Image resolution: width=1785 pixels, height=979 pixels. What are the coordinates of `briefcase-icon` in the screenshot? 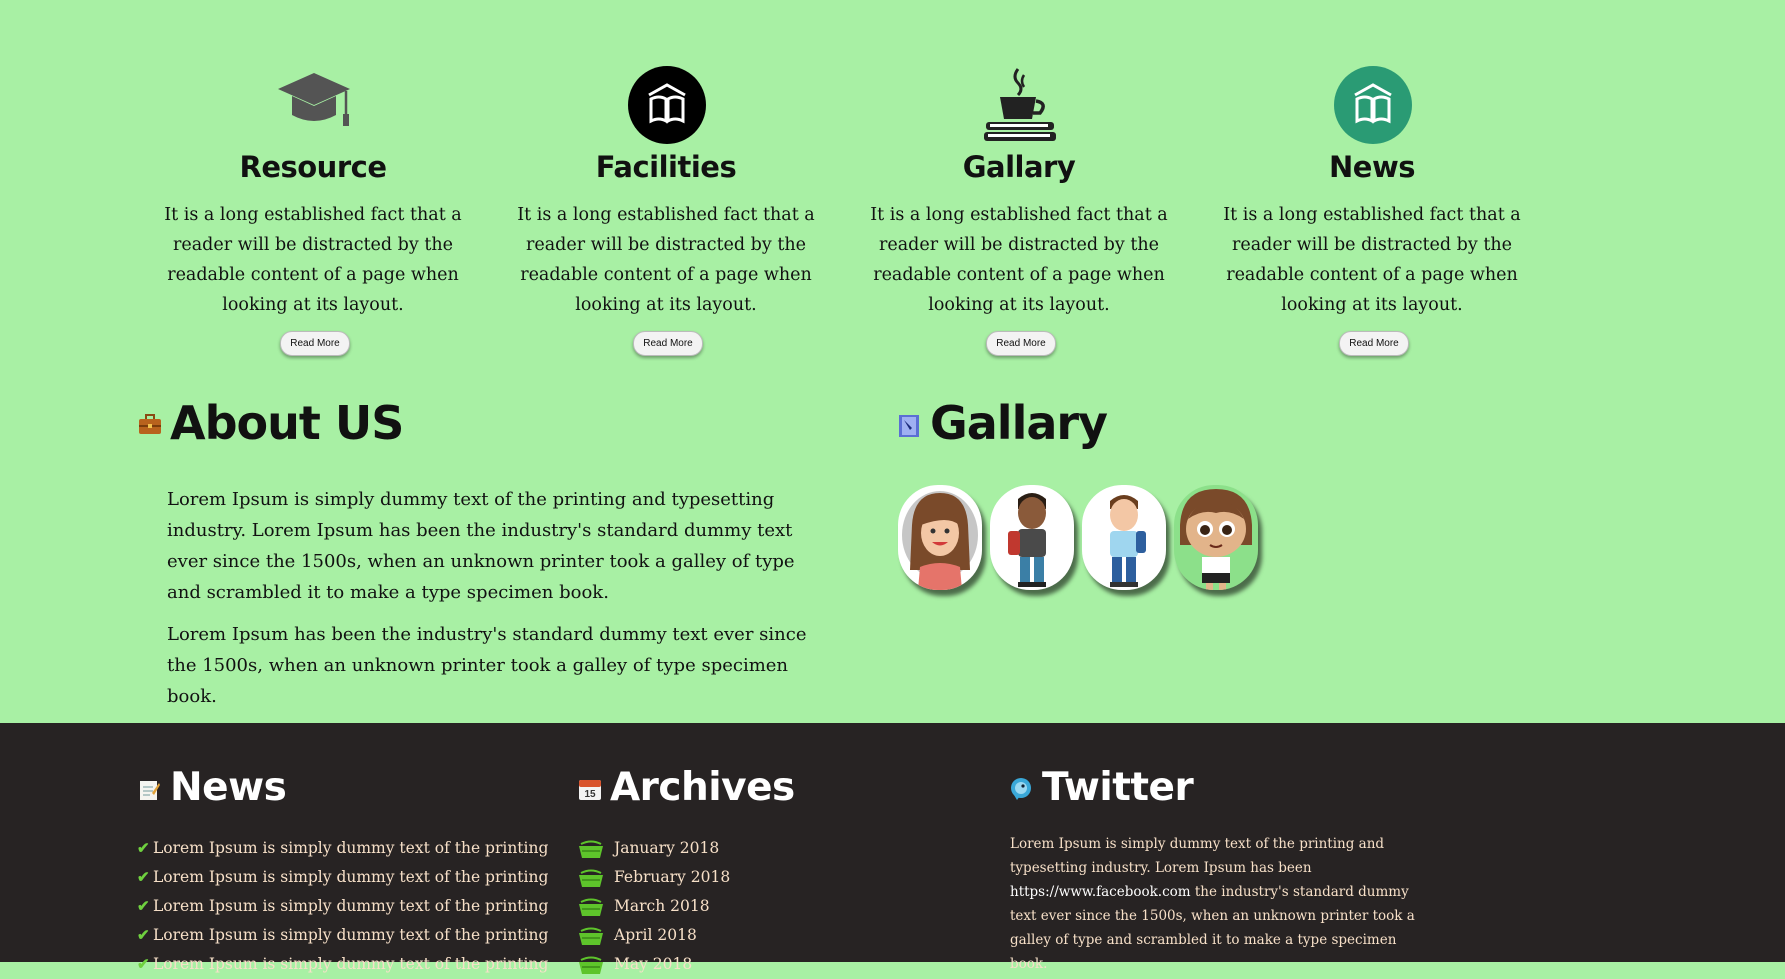 It's located at (149, 425).